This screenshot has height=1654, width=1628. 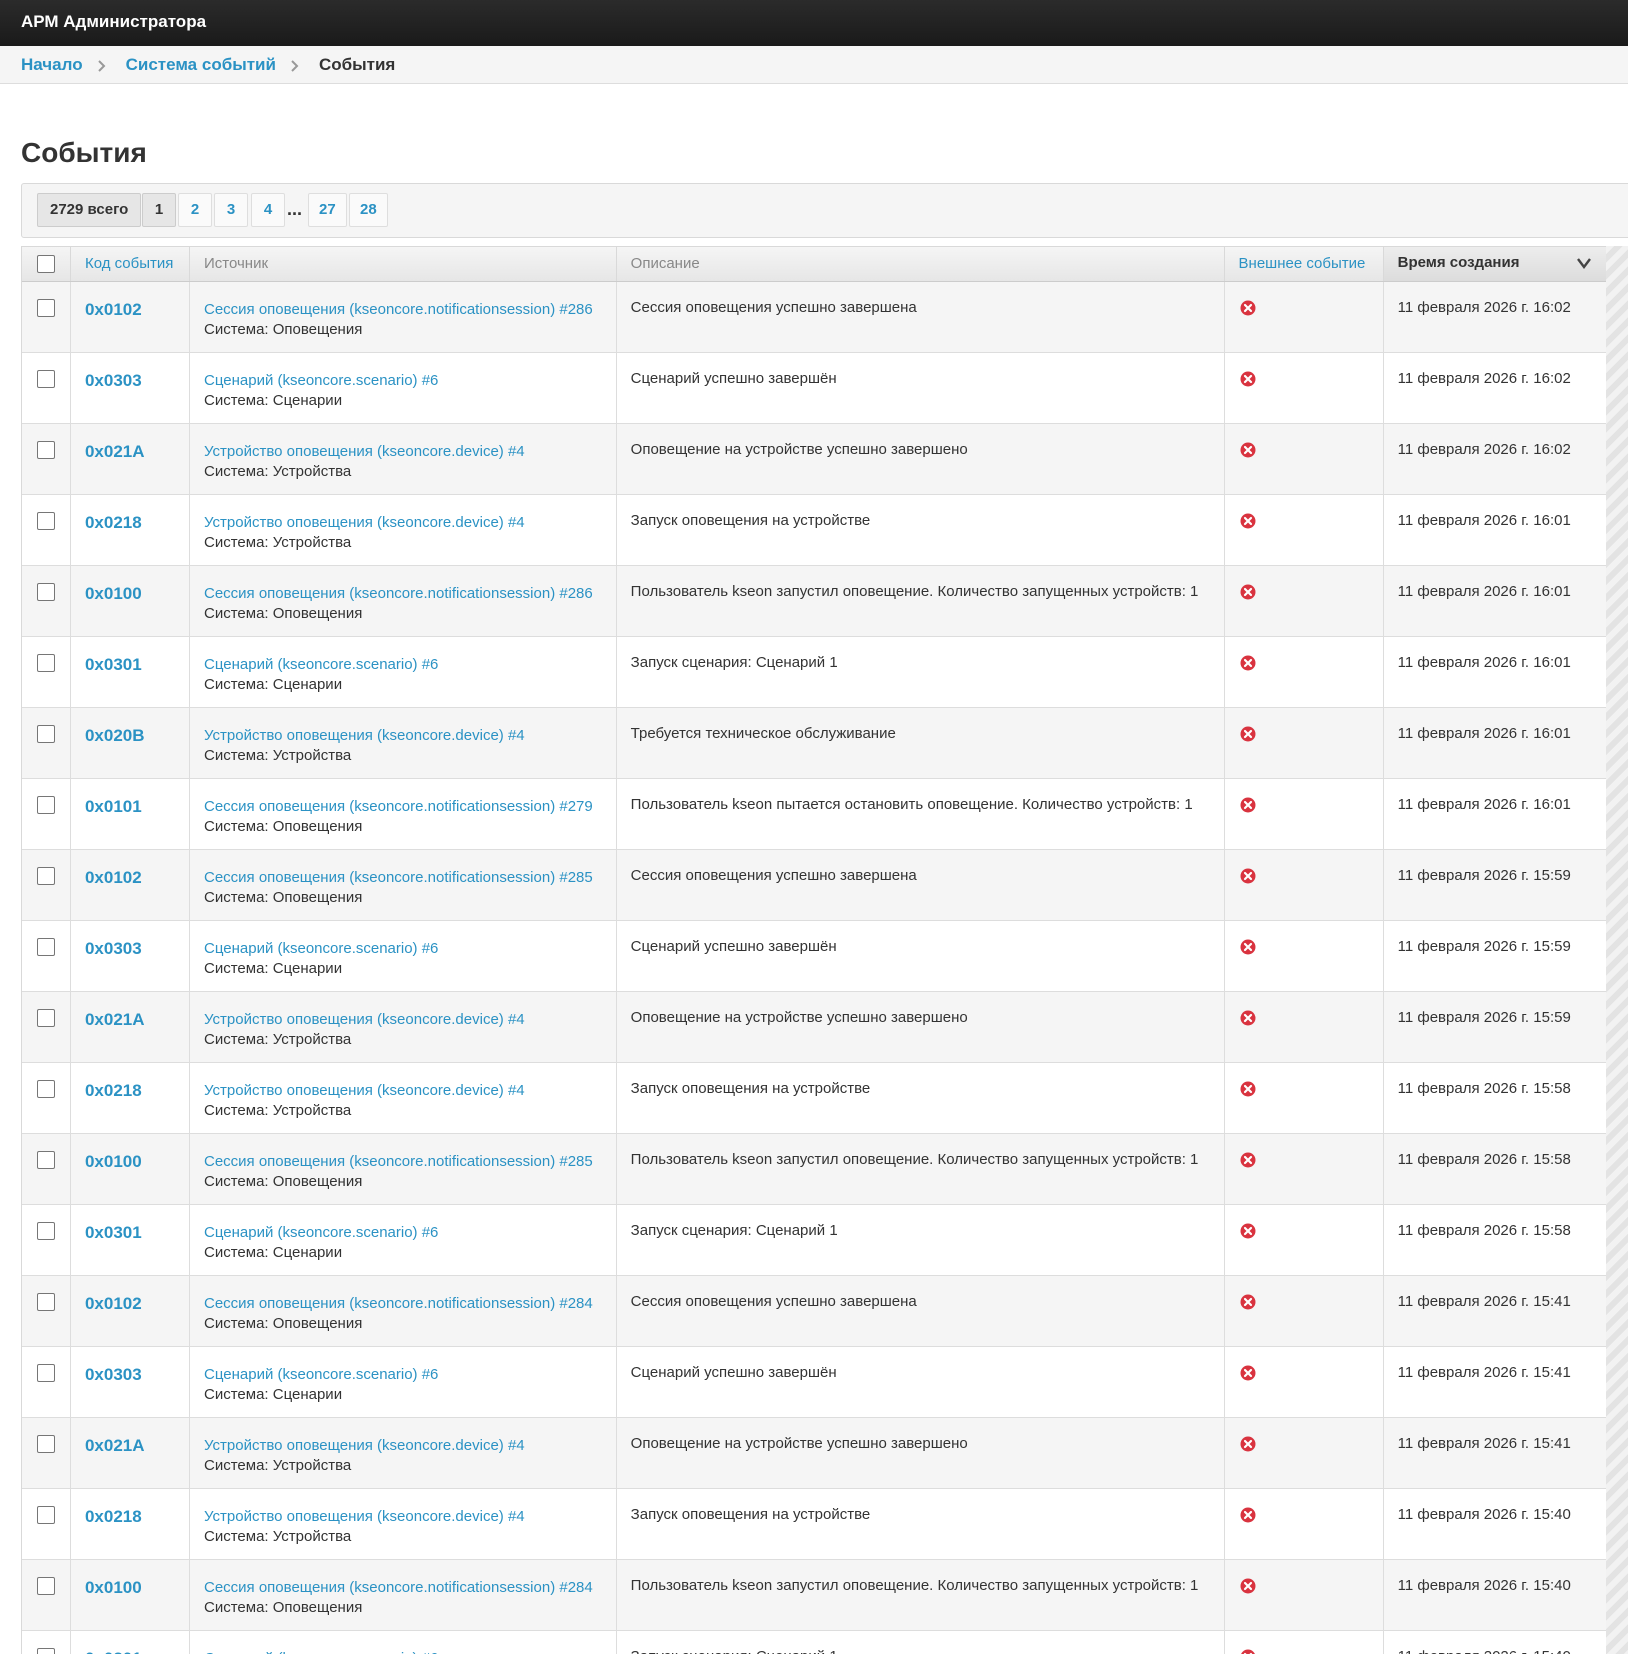 I want to click on scrollbar-track, so click(x=1617, y=950).